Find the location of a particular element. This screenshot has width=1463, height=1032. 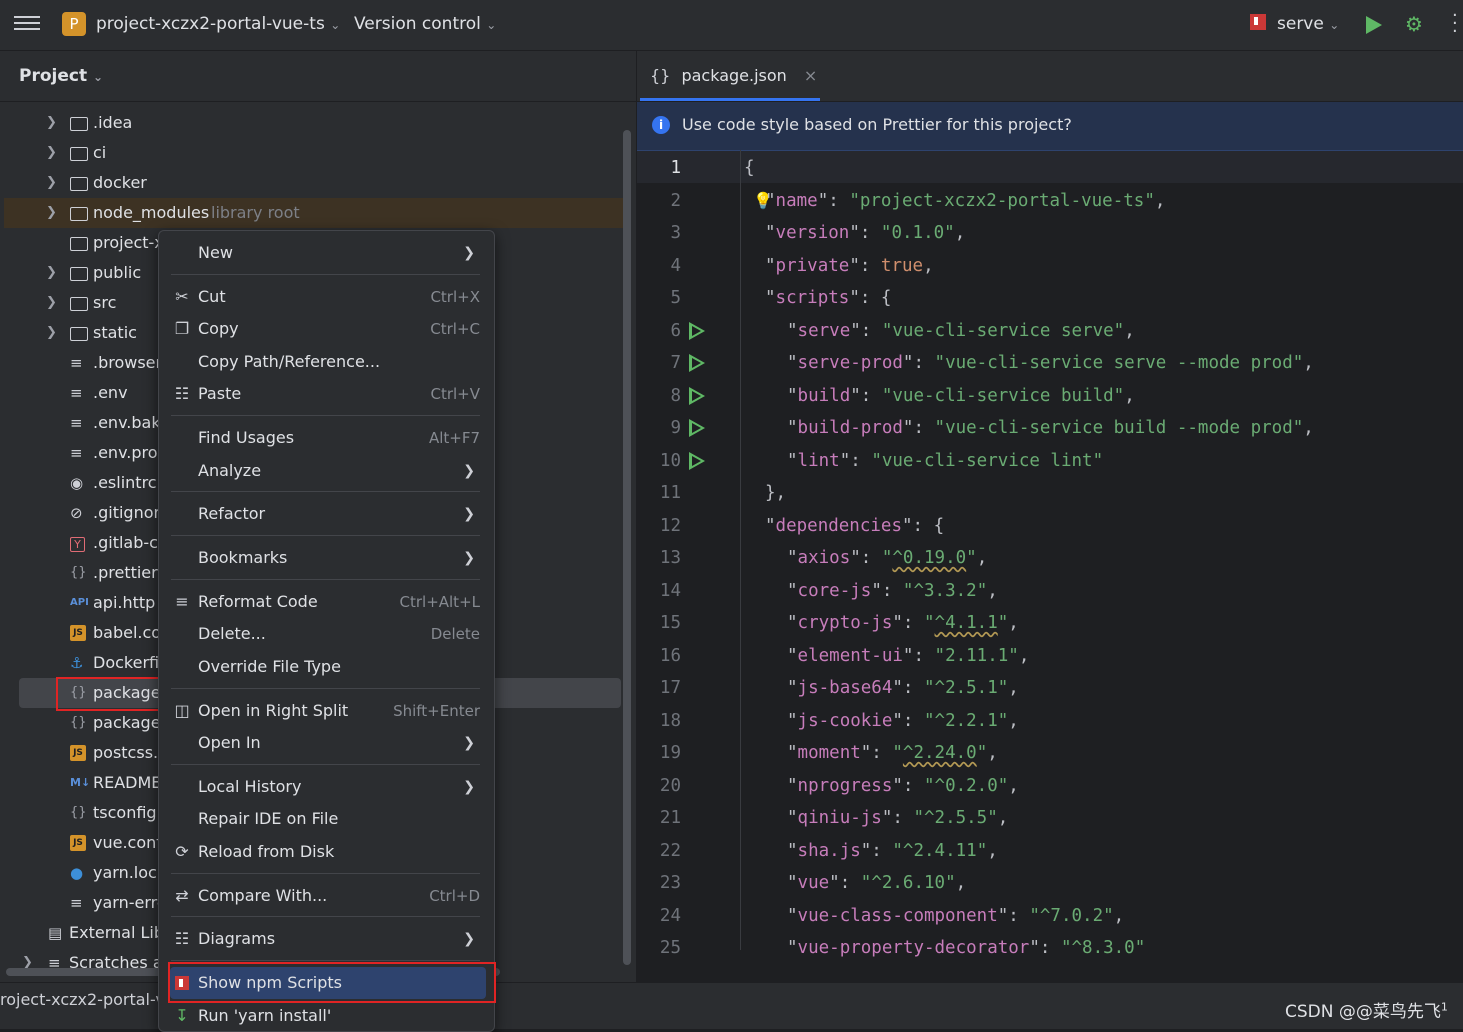

menu-item-compare-with: ⇄ Compare With... Ctrl+D is located at coordinates (325, 896).